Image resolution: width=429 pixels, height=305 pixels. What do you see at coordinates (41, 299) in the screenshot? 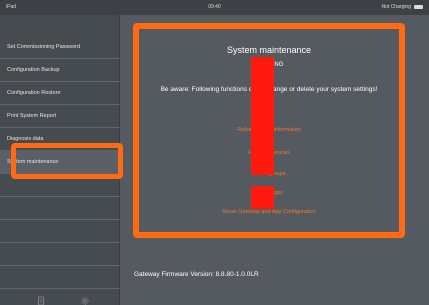
I see `document-icon` at bounding box center [41, 299].